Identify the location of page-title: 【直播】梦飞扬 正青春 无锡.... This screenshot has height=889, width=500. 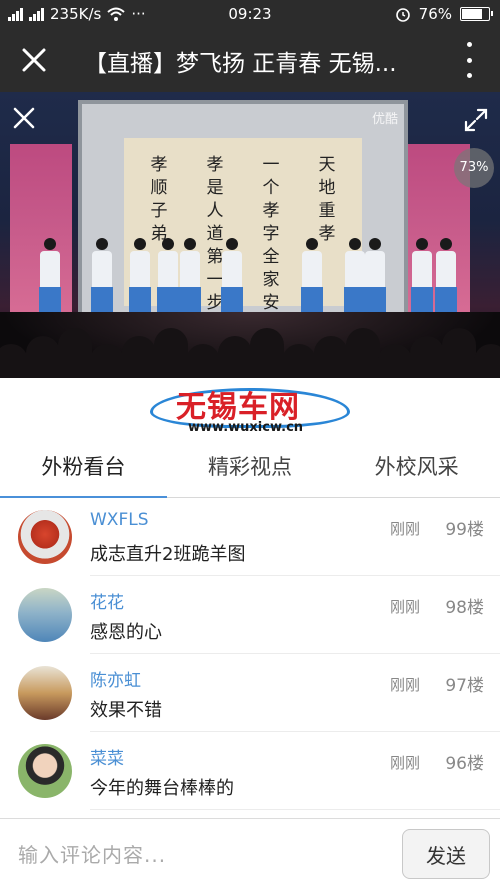
(240, 64).